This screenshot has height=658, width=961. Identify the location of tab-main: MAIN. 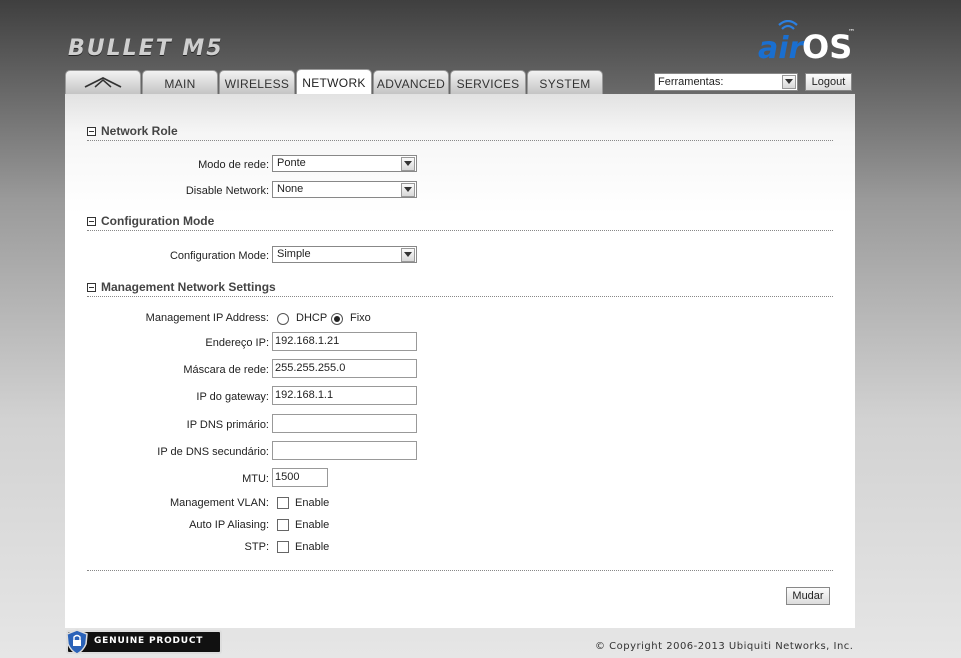
(180, 82).